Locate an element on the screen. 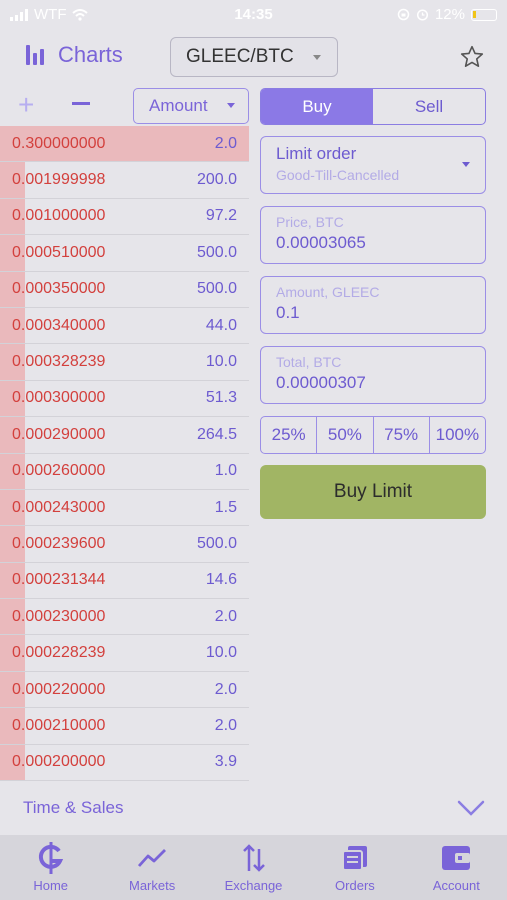  orderbook-price: 0.000200000 is located at coordinates (59, 762).